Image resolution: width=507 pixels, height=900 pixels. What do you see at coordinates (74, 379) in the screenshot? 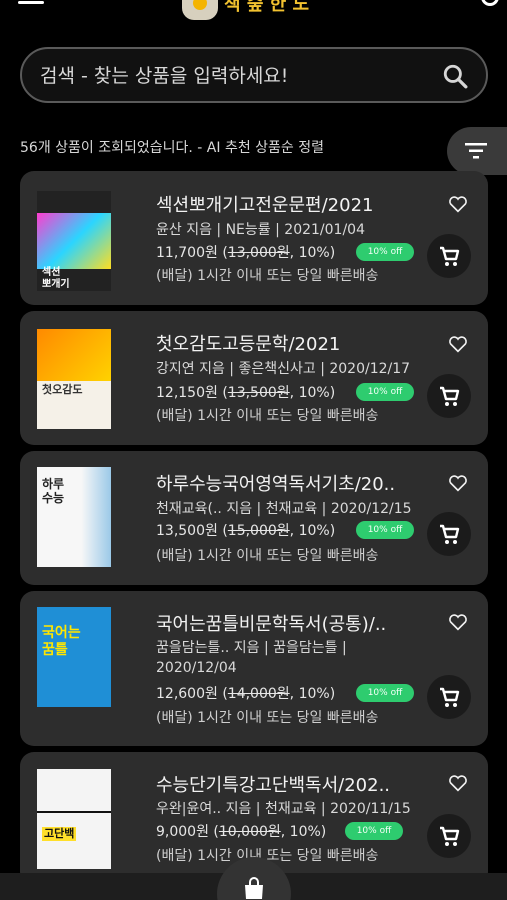
I see `book-cover: 첫오감도` at bounding box center [74, 379].